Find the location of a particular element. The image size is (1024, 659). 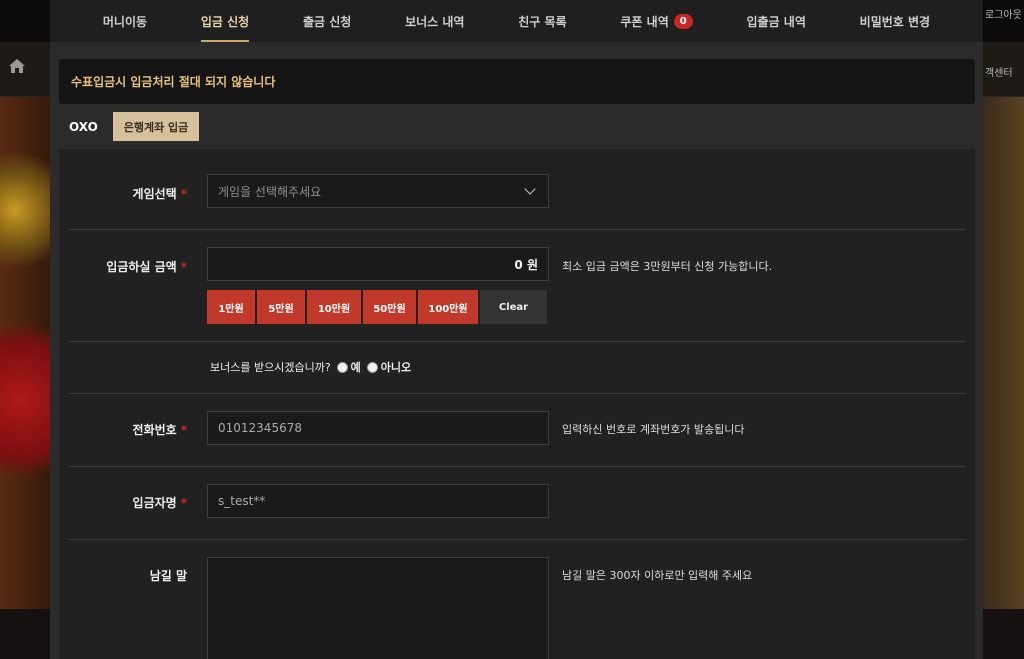

tab-label: 보너스 내역 is located at coordinates (435, 21).